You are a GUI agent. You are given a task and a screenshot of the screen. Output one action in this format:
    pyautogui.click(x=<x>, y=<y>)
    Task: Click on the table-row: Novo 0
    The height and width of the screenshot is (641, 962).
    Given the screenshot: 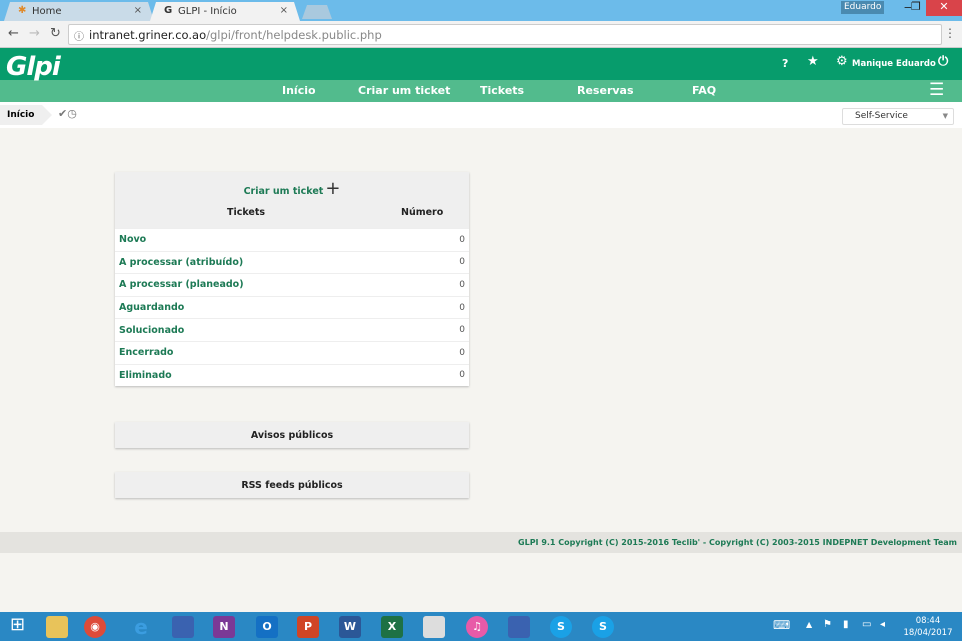 What is the action you would take?
    pyautogui.click(x=292, y=239)
    